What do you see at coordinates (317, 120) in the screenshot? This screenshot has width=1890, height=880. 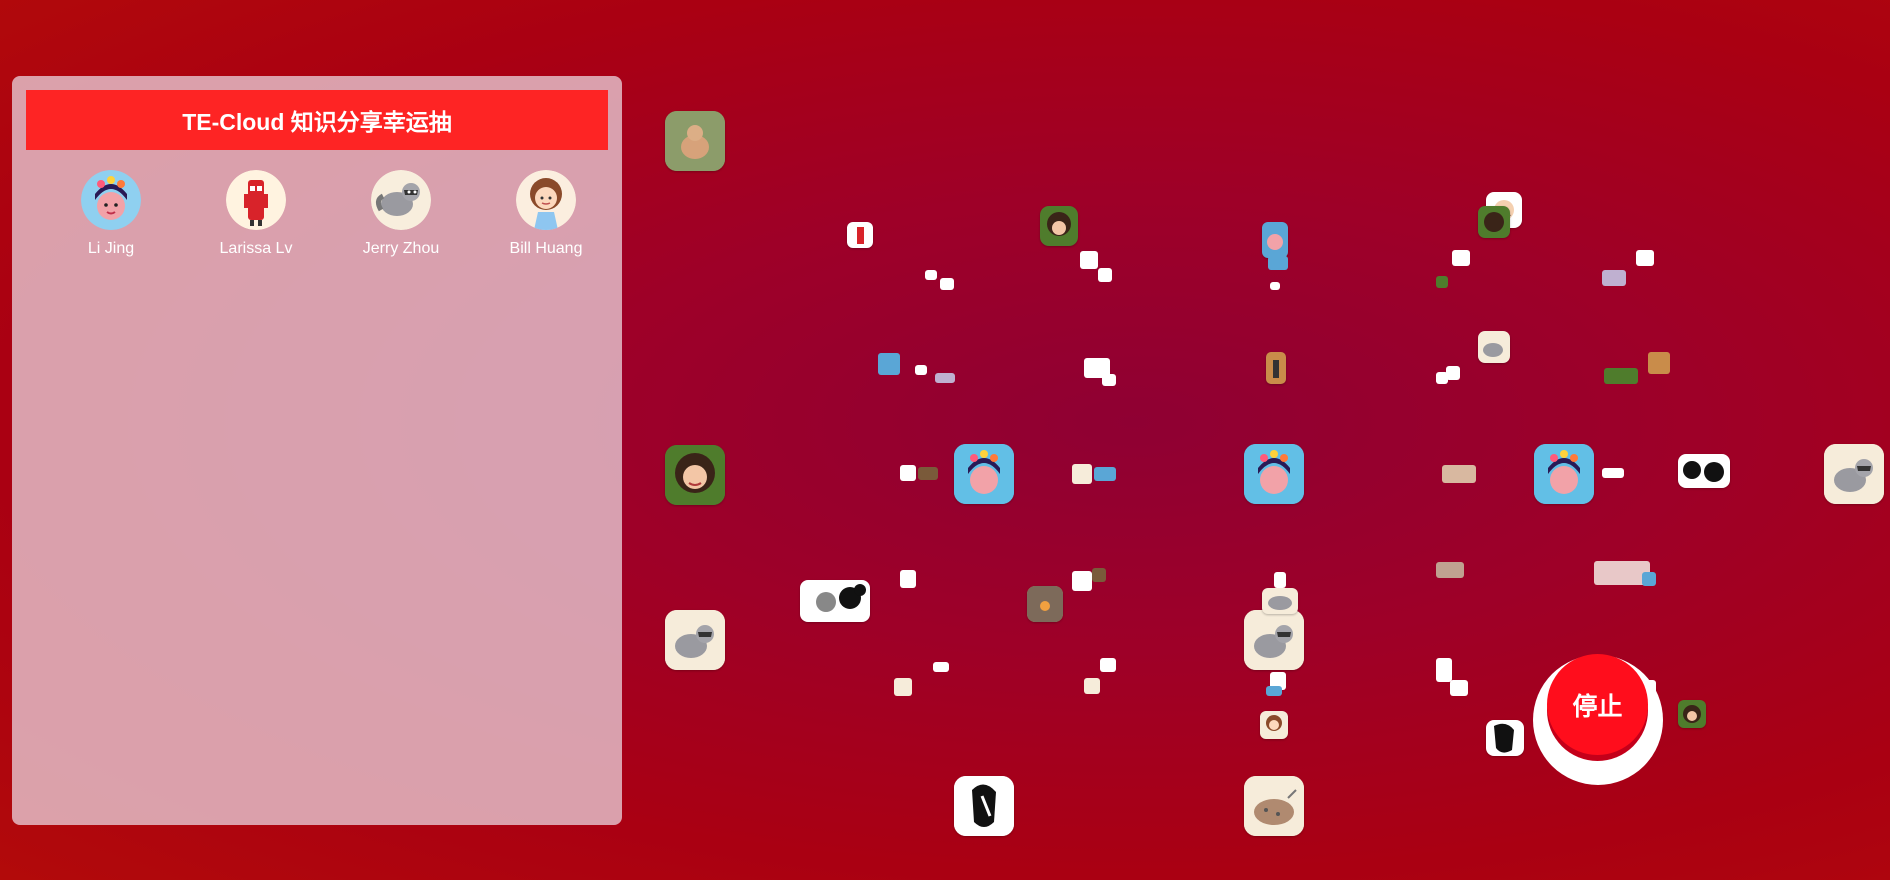 I see `lottery-title: TE-Cloud 知识分享幸运抽` at bounding box center [317, 120].